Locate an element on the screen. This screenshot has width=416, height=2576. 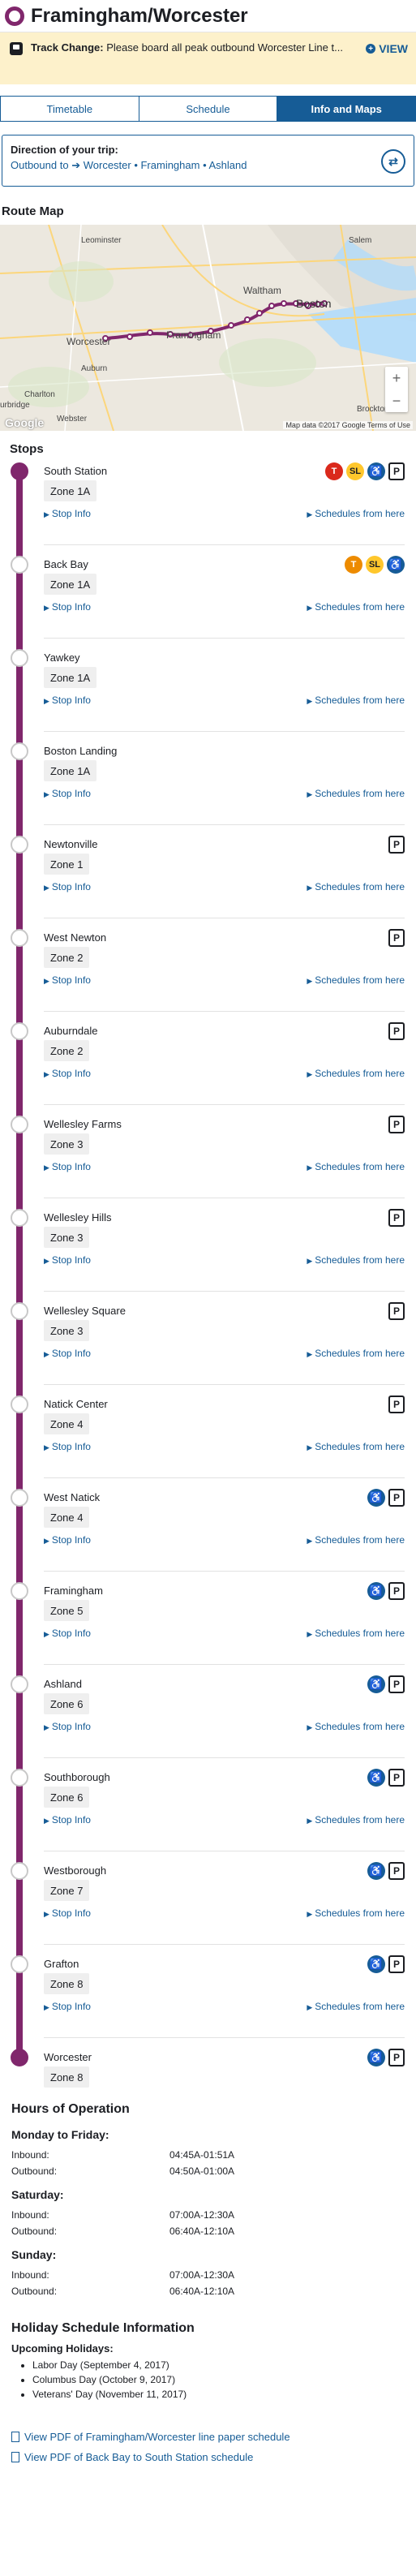
stop-name: Worcester is located at coordinates (224, 2055).